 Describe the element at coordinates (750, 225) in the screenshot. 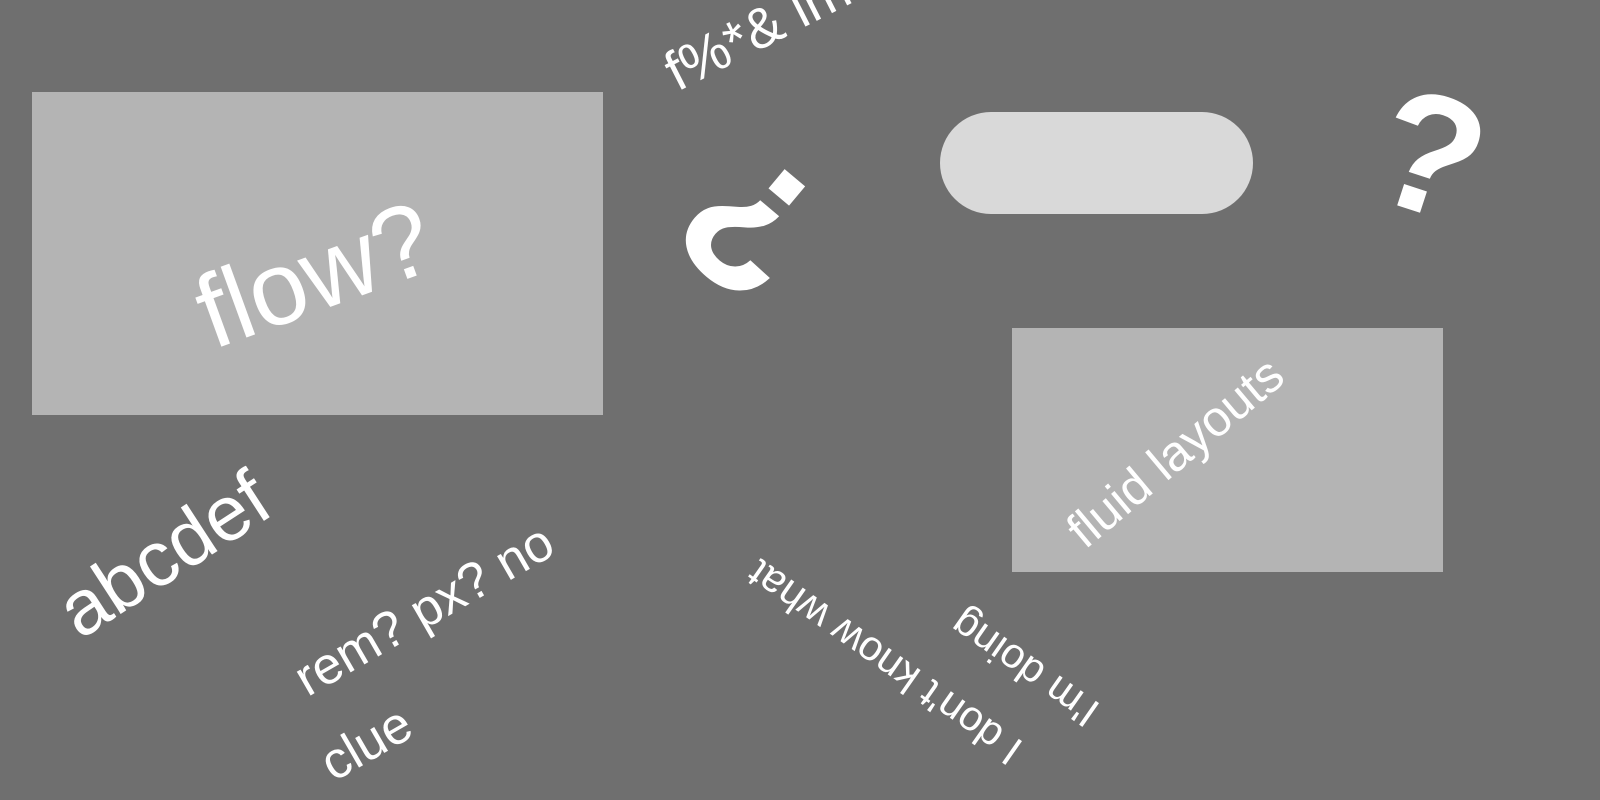

I see `tilted-question-mark-icon: ?` at that location.